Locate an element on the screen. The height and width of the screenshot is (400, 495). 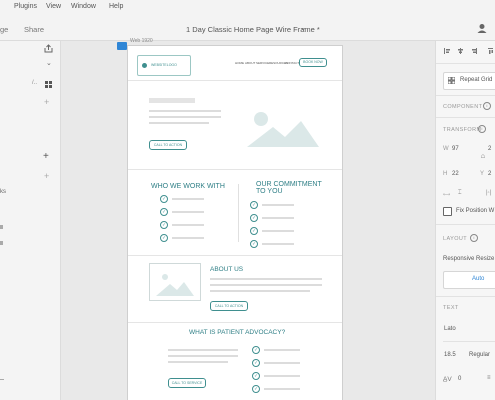
logo-box: WEBSITELOGO is located at coordinates (164, 65).